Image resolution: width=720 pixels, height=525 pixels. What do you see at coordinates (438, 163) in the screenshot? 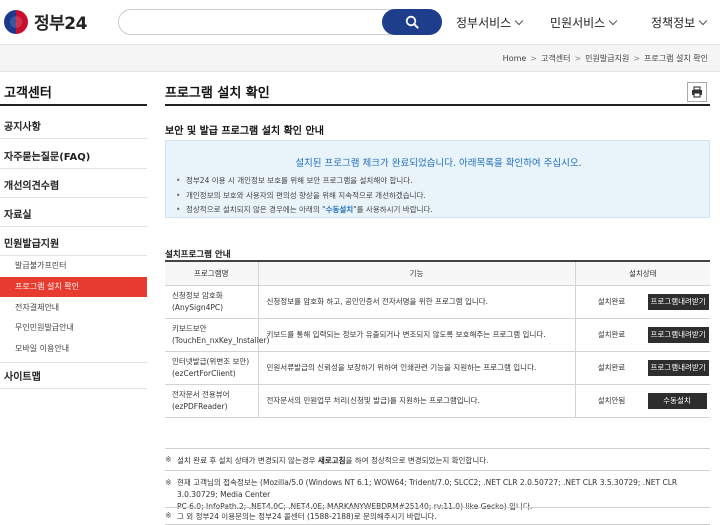
I see `notice-headline: 설치된 프로그램 체크가 완료되었습니다. 아래목록을 확인하여 주십시오.` at bounding box center [438, 163].